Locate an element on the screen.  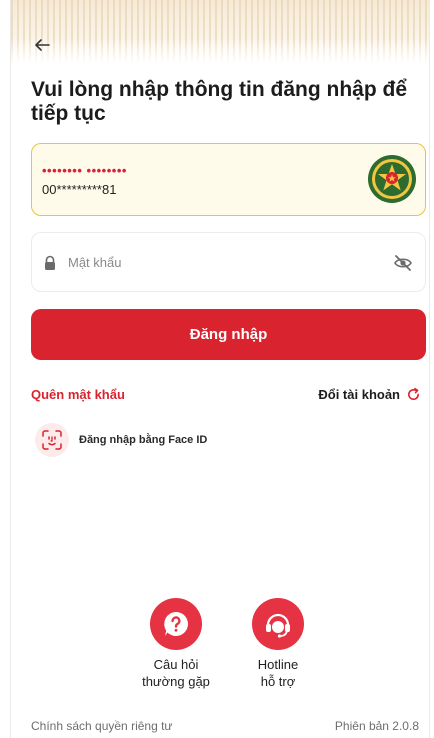
hotline-circle is located at coordinates (278, 624).